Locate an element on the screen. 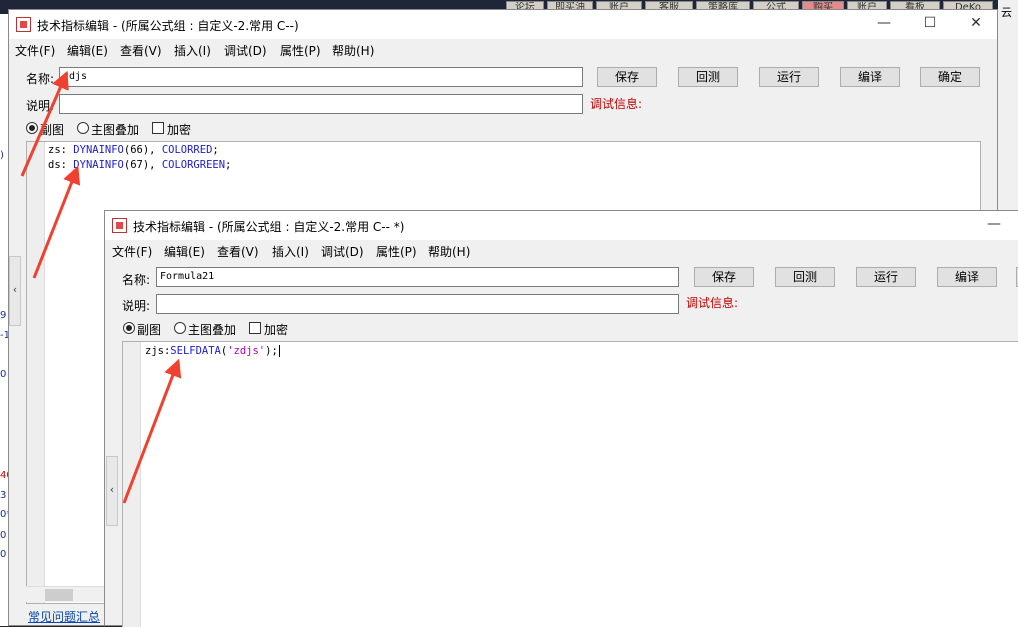 This screenshot has height=627, width=1018. horizontal-scrollbar is located at coordinates (66, 594).